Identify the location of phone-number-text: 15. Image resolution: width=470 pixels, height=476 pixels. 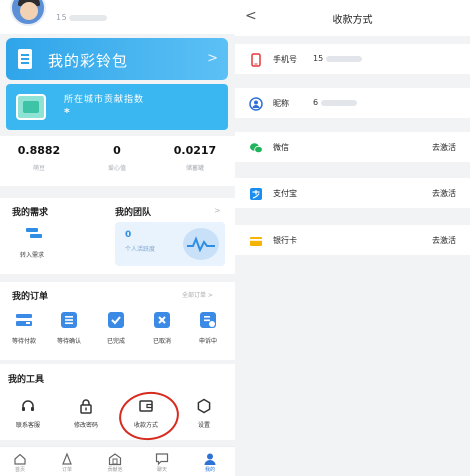
(318, 58).